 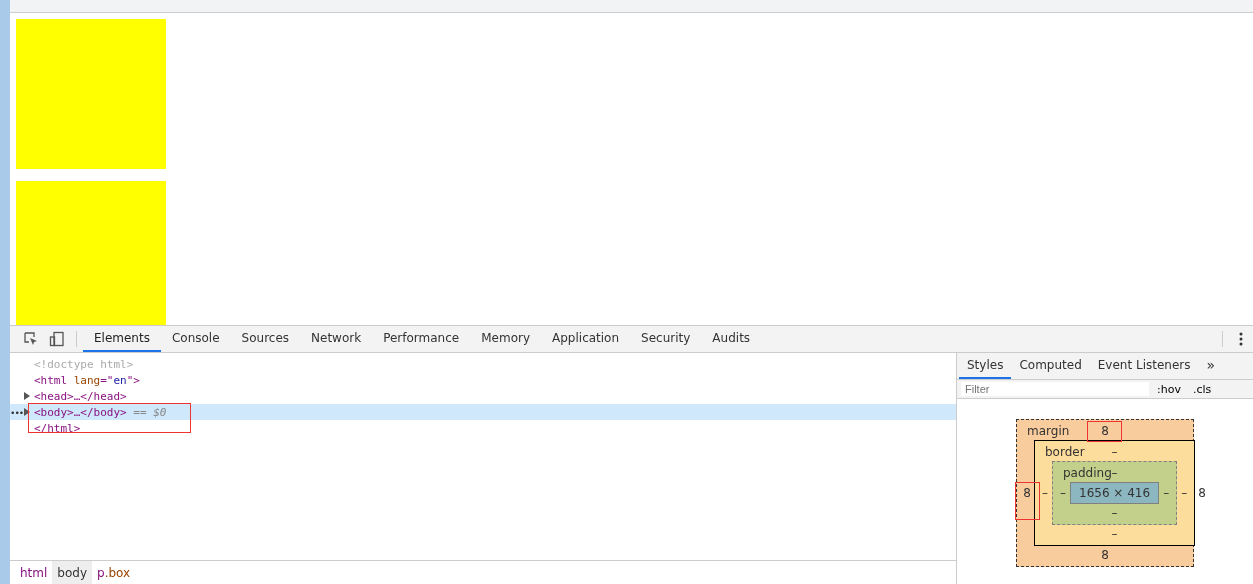 What do you see at coordinates (34, 572) in the screenshot?
I see `breadcrumb: html` at bounding box center [34, 572].